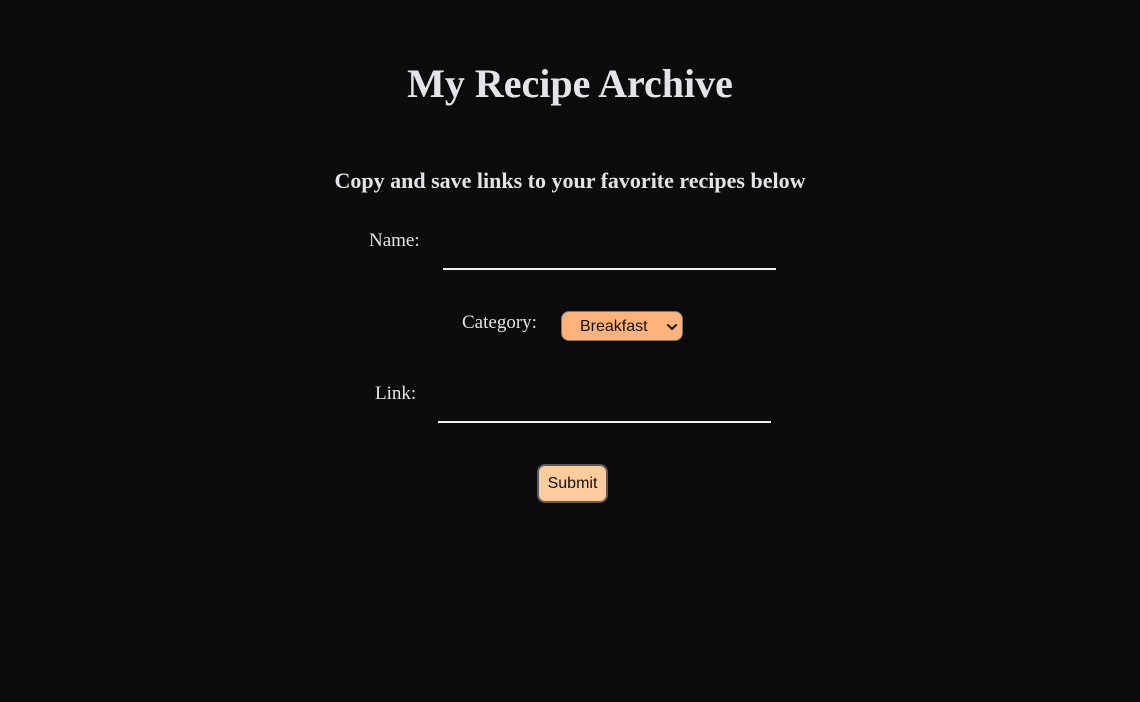 The height and width of the screenshot is (702, 1140). I want to click on link-label: Link:, so click(396, 393).